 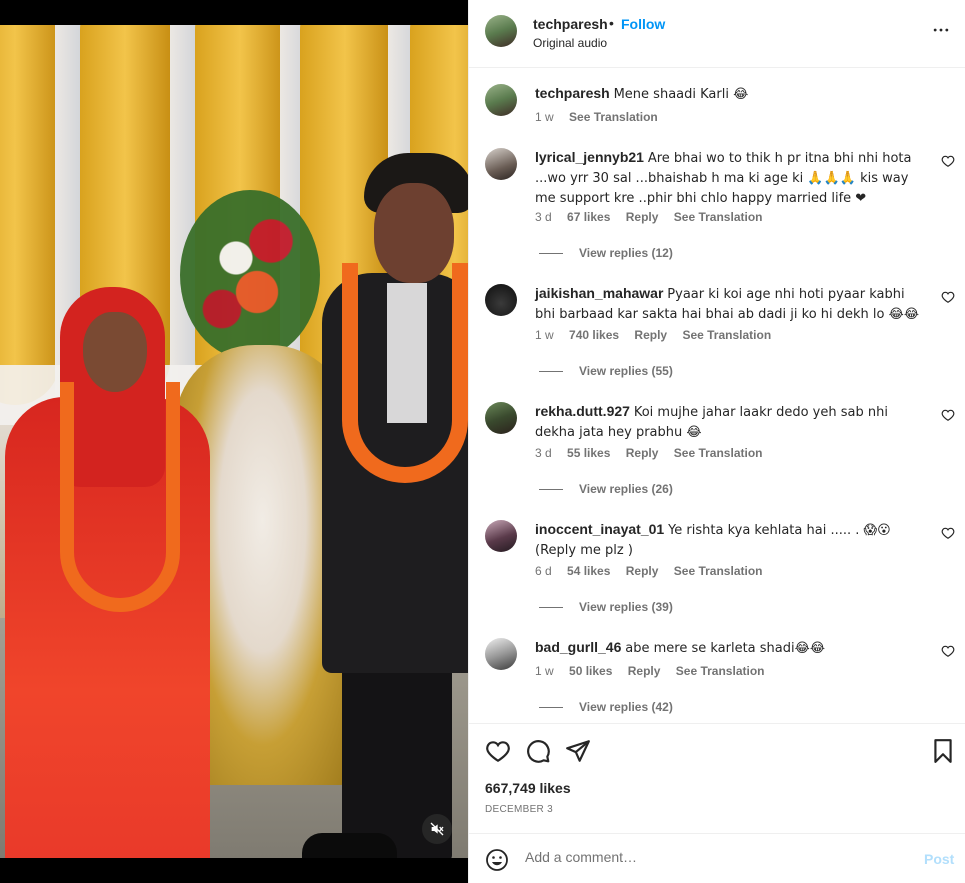 What do you see at coordinates (588, 453) in the screenshot?
I see `comment-likes: 55 likes` at bounding box center [588, 453].